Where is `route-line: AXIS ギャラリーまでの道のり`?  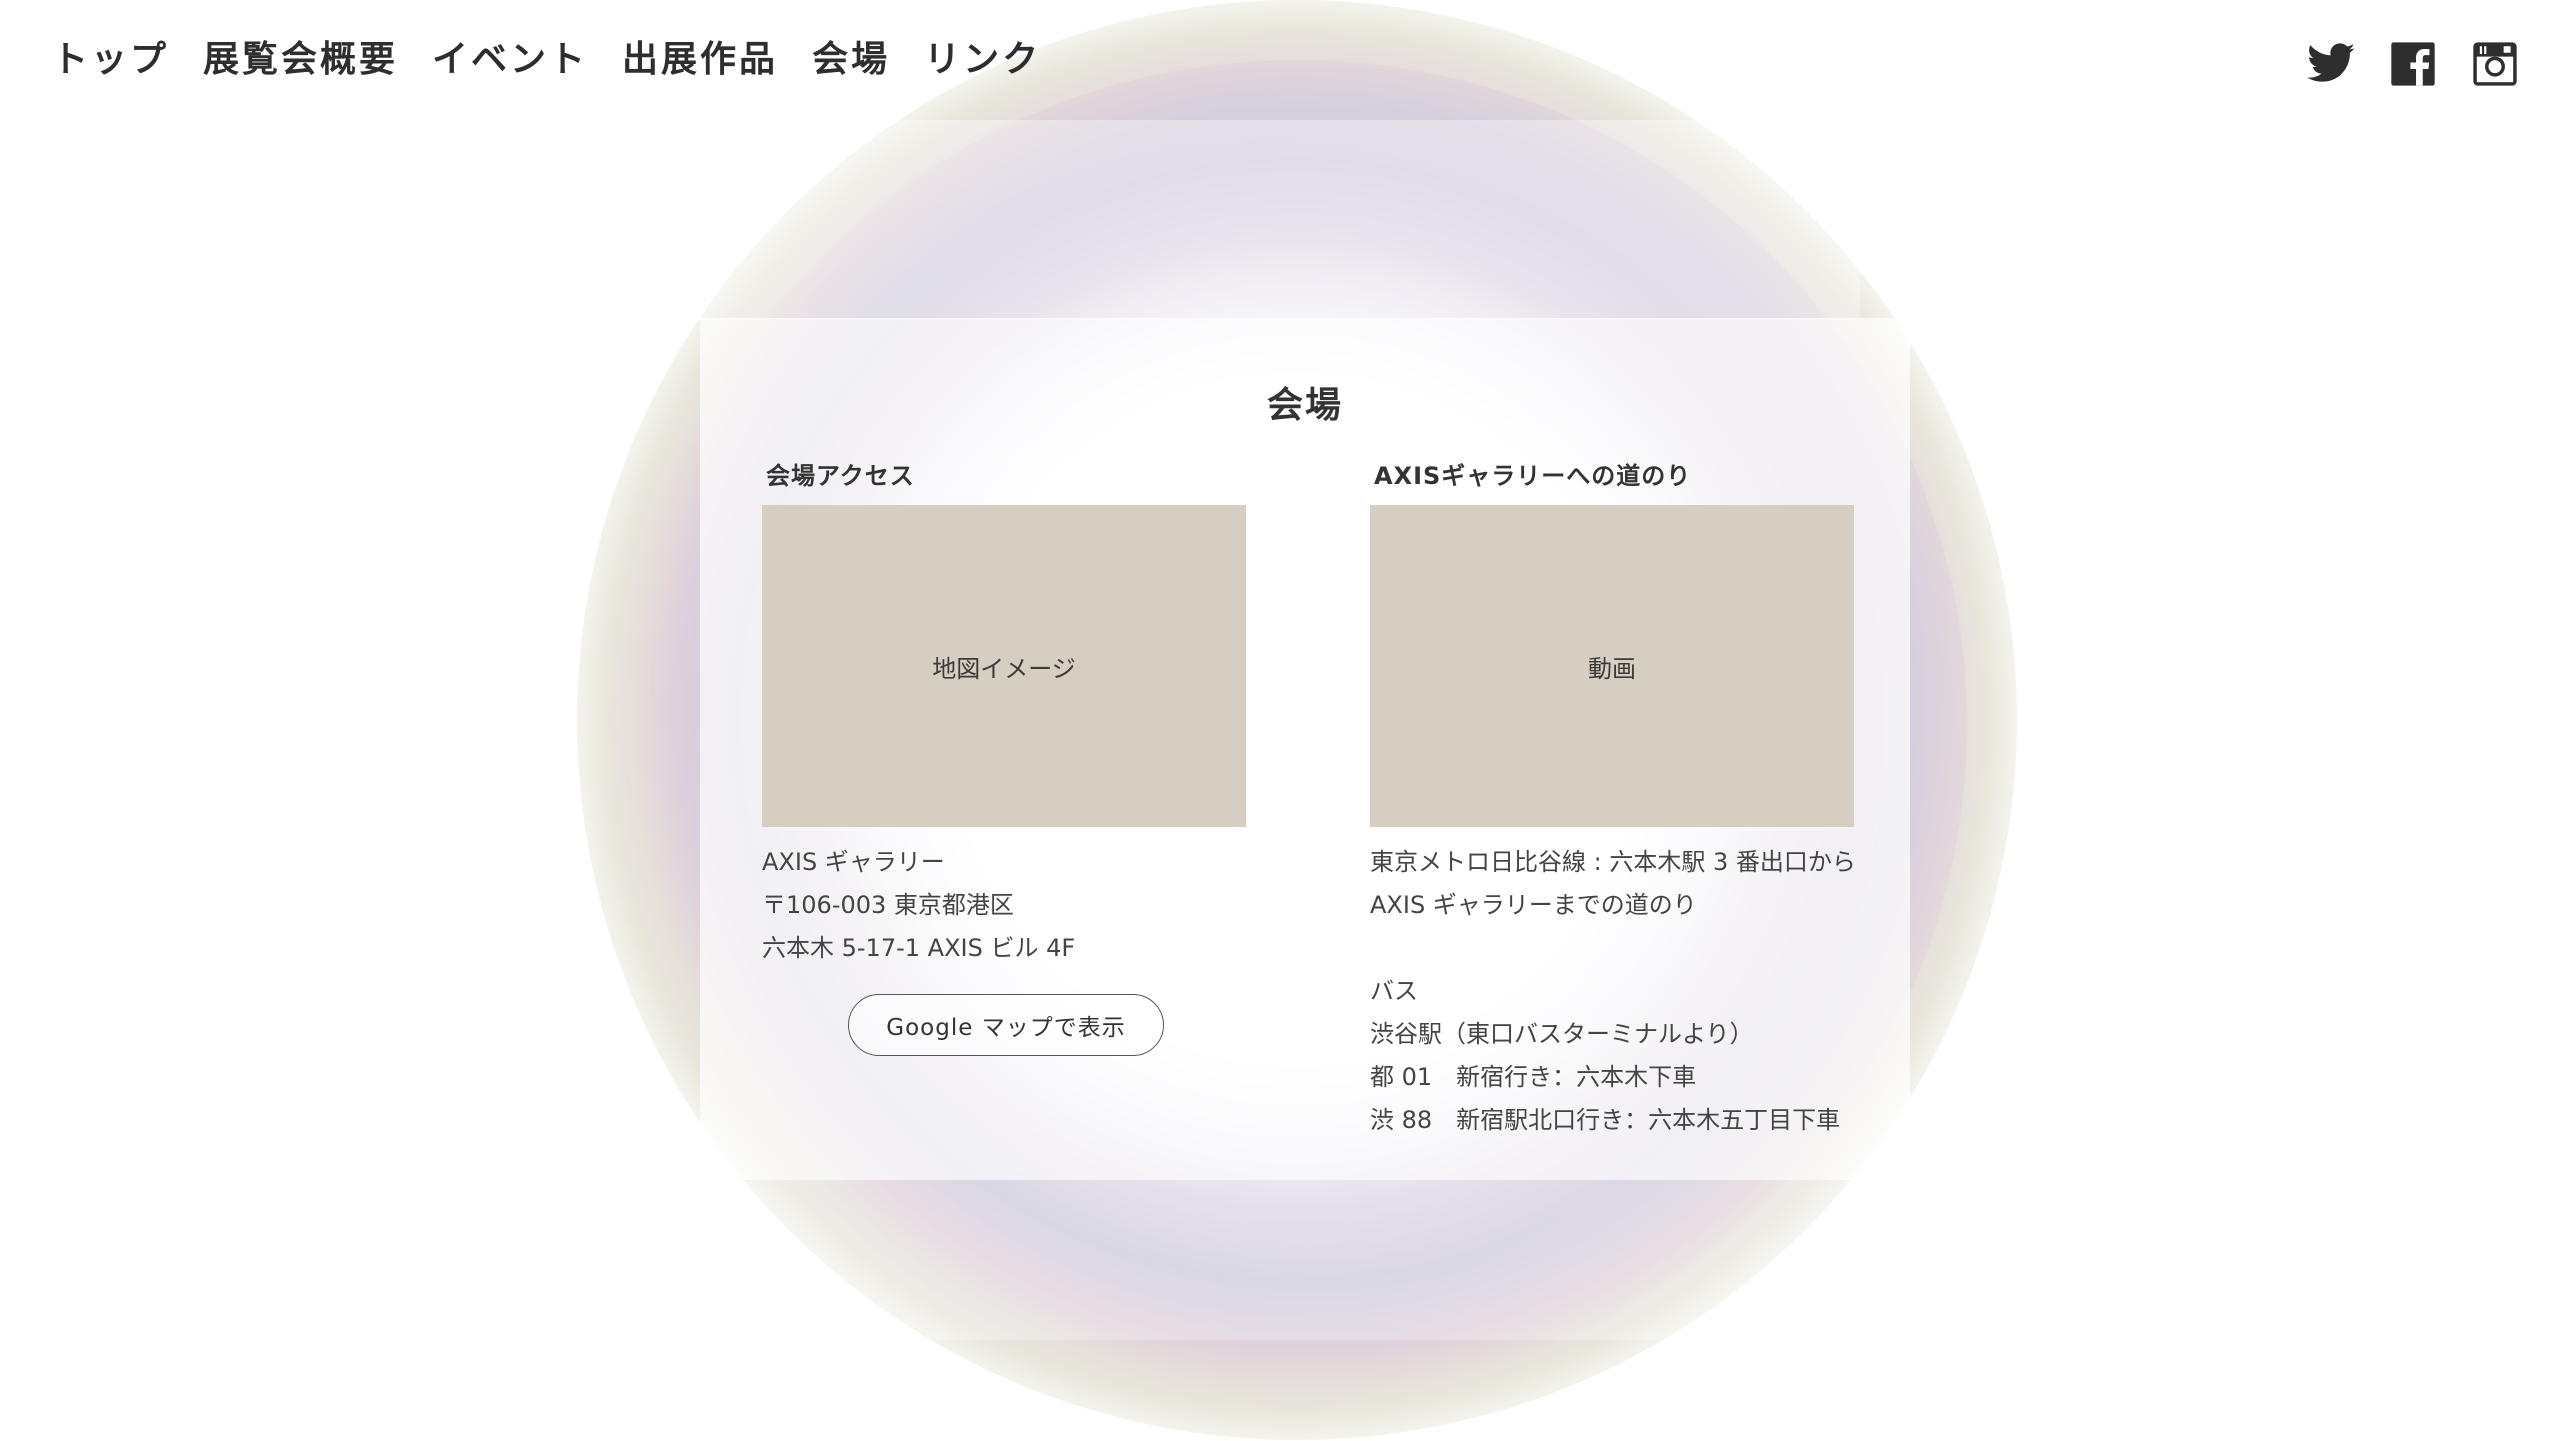
route-line: AXIS ギャラリーまでの道のり is located at coordinates (1533, 905).